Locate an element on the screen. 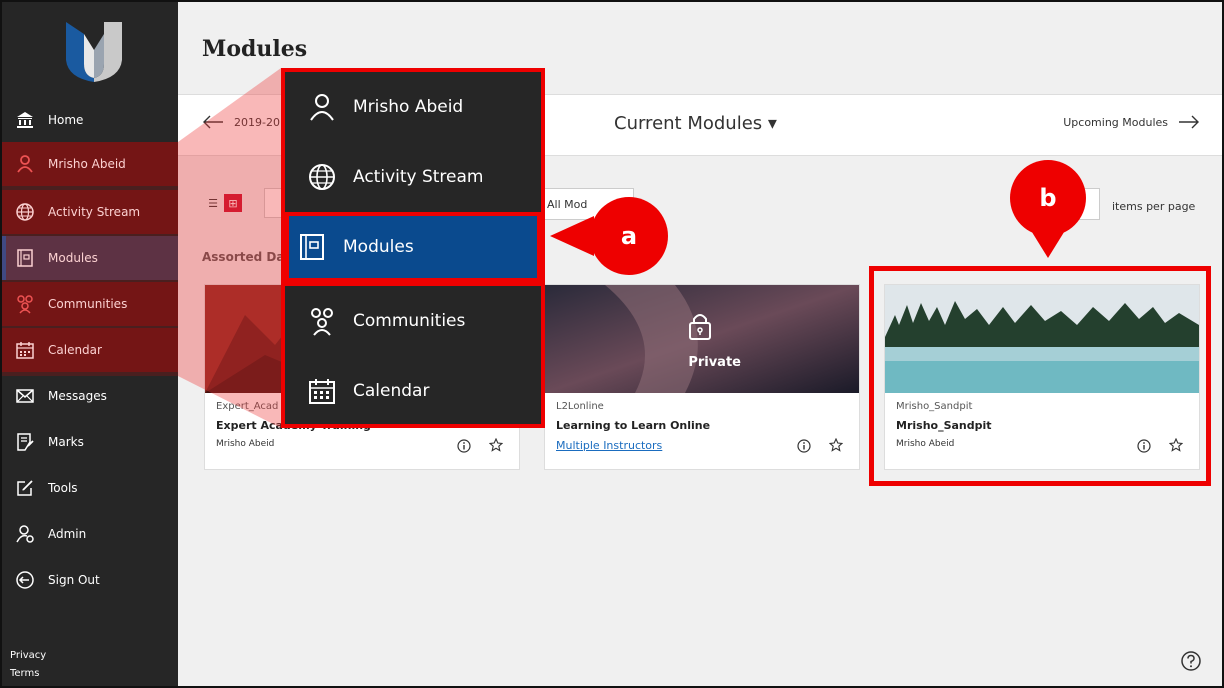  terms-link: Terms is located at coordinates (24, 673).